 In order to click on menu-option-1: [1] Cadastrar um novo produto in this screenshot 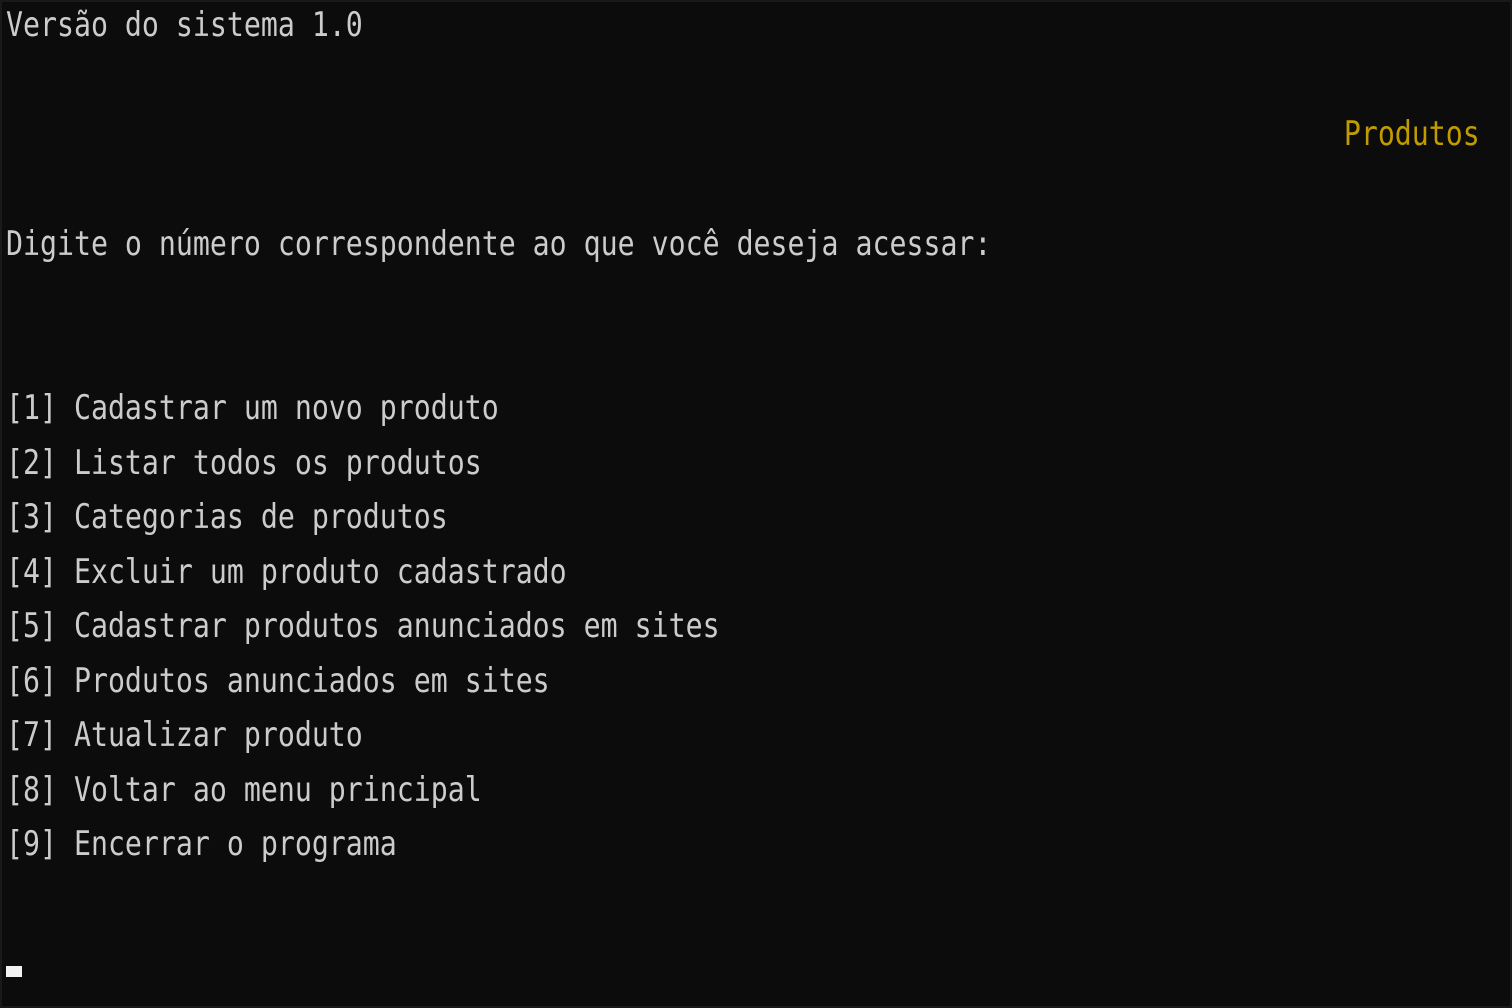, I will do `click(252, 408)`.